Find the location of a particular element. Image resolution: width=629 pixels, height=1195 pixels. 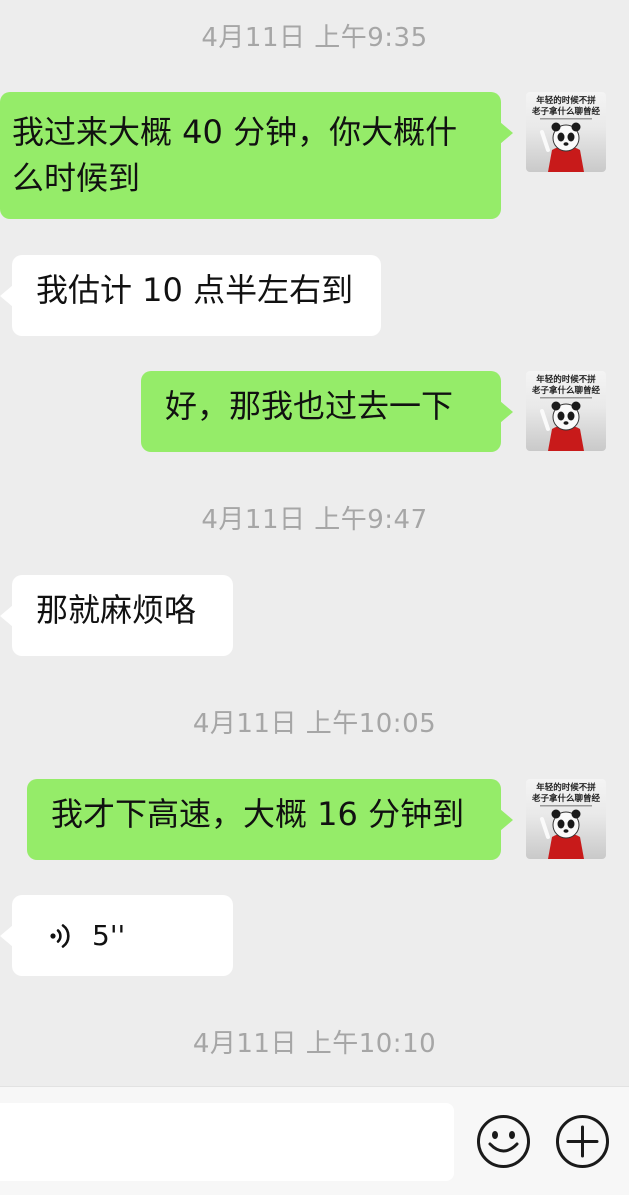

timestamp: 4月11日 上午9:47 is located at coordinates (314, 520).